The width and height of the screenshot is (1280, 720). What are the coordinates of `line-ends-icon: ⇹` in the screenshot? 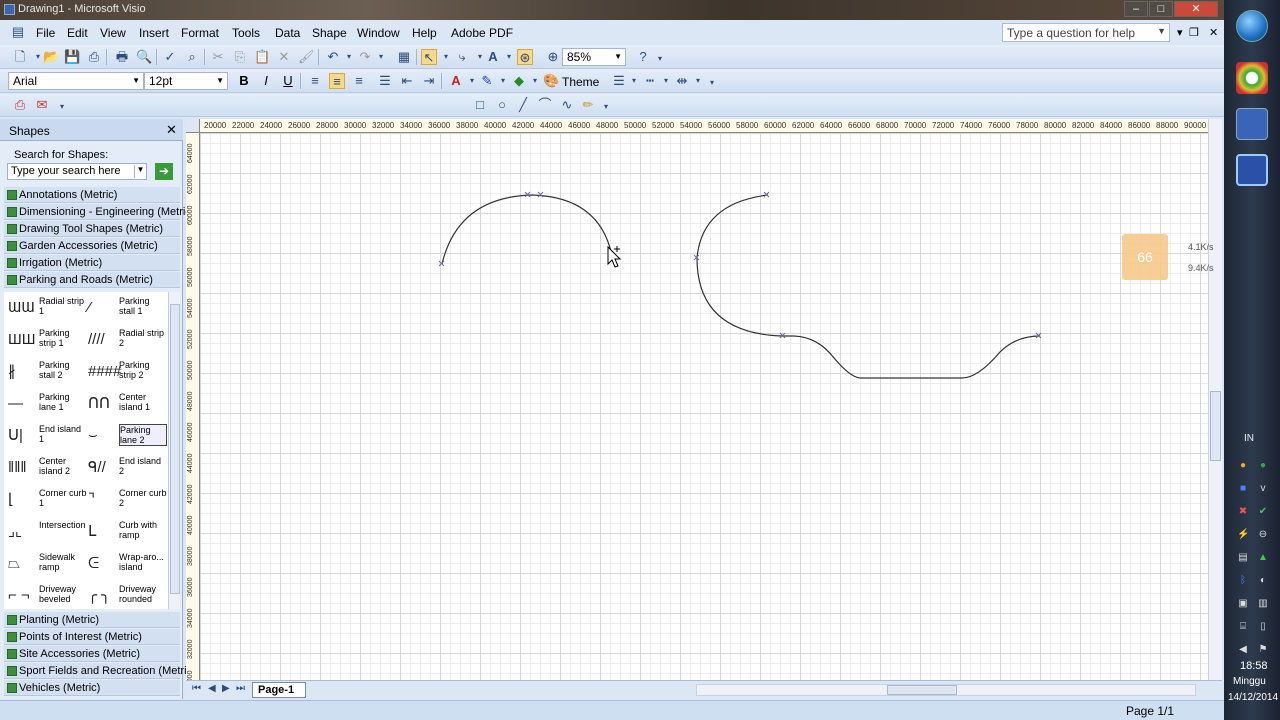 It's located at (682, 81).